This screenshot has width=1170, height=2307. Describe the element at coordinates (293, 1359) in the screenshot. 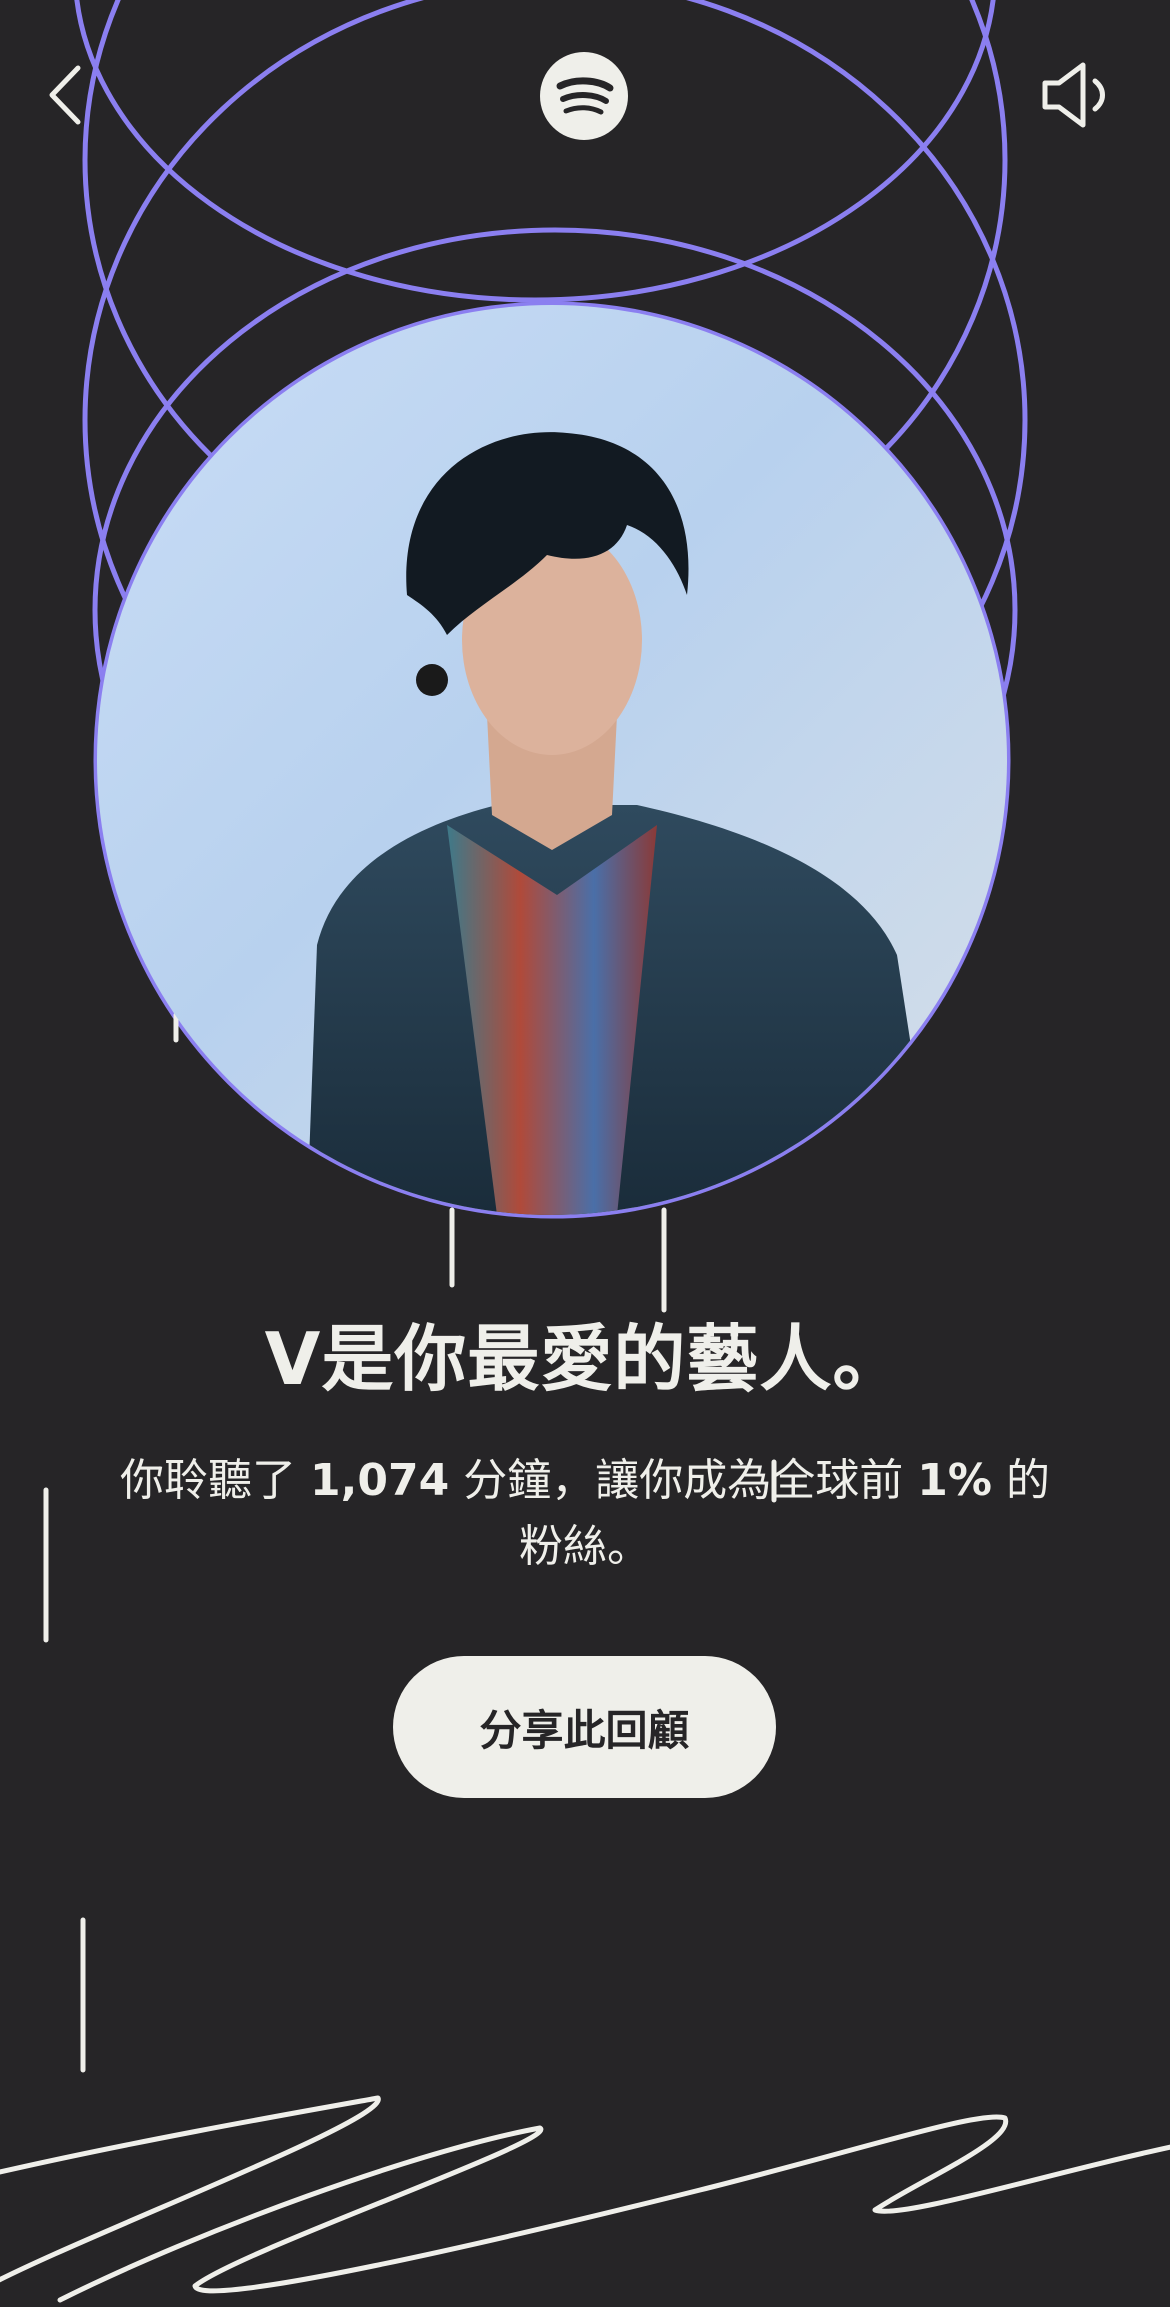

I see `artist-name: V` at that location.